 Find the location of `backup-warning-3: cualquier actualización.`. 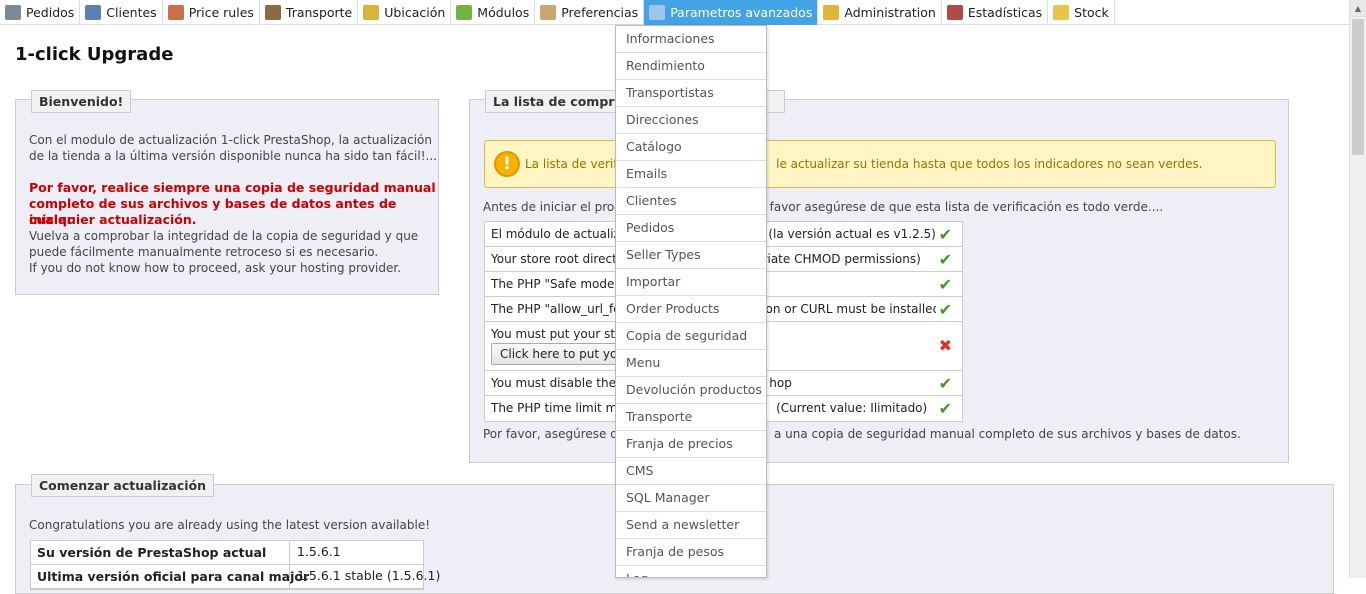

backup-warning-3: cualquier actualización. is located at coordinates (113, 219).